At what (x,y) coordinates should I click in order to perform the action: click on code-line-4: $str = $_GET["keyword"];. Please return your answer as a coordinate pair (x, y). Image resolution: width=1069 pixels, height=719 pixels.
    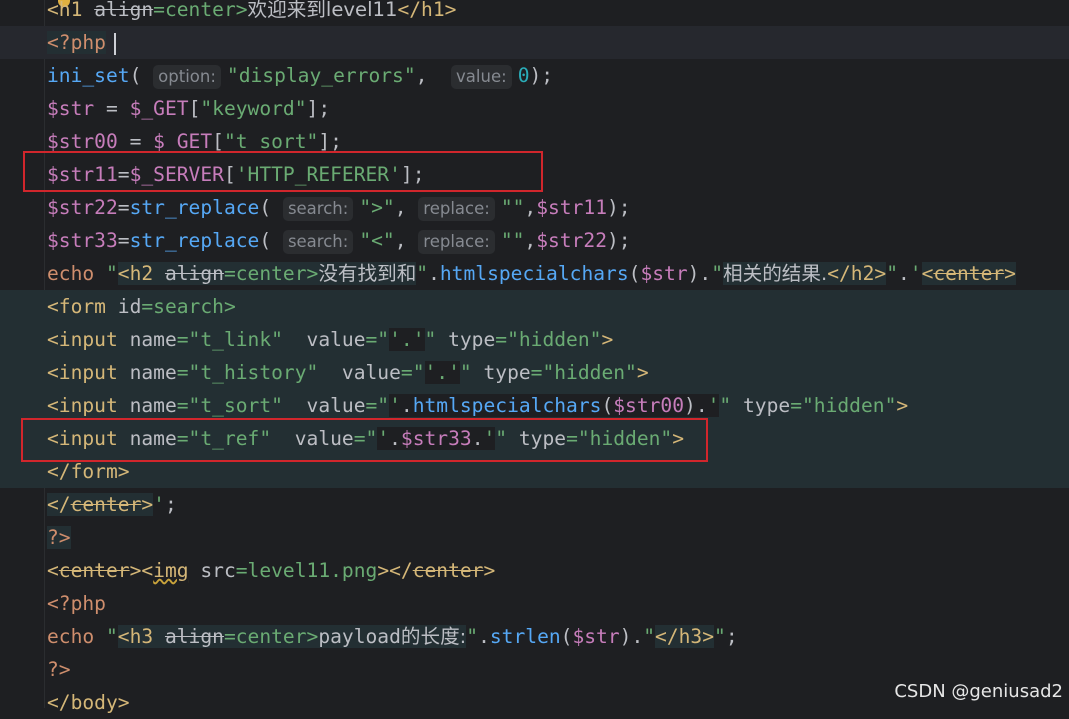
    Looking at the image, I should click on (189, 108).